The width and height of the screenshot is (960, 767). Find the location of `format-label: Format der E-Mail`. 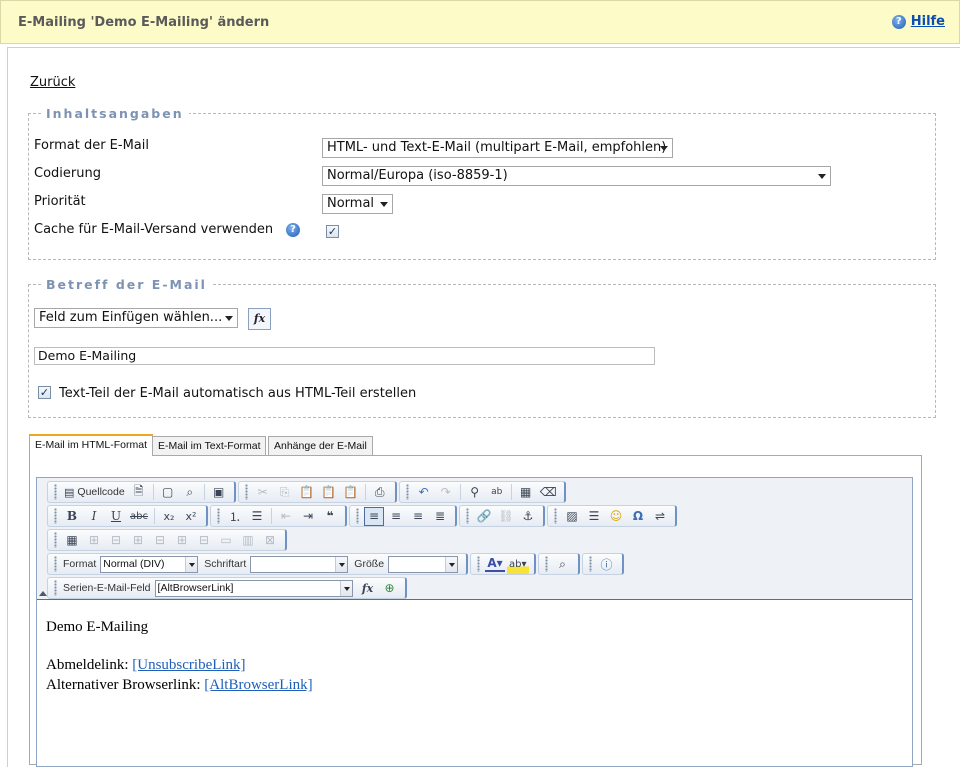

format-label: Format der E-Mail is located at coordinates (91, 145).